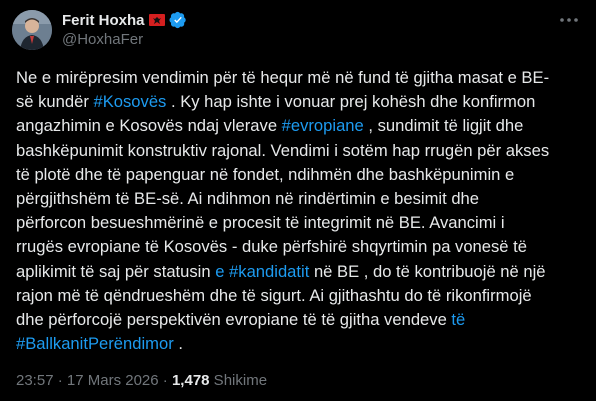 The image size is (596, 401). I want to click on tweet-date: 17 Mars 2026, so click(113, 380).